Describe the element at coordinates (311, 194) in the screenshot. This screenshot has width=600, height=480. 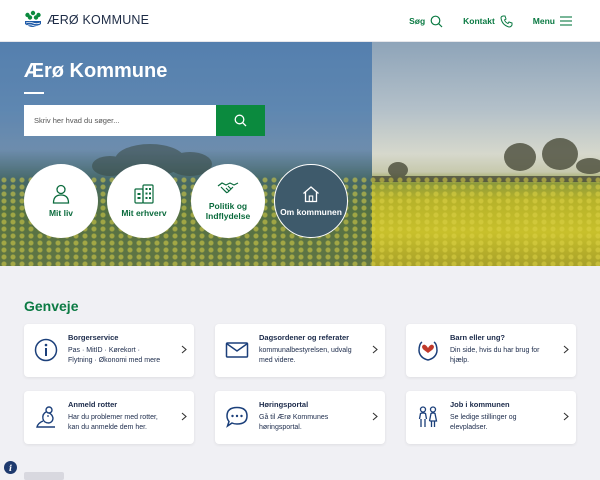
I see `home-icon` at that location.